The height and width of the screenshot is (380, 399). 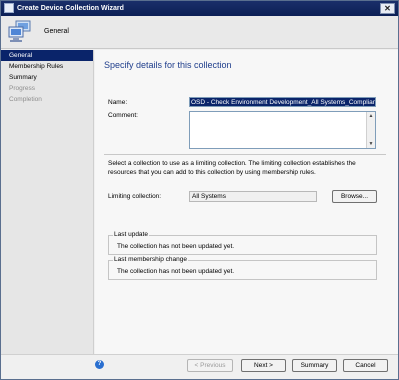 I want to click on page-title: Specify details for this collection, so click(x=168, y=65).